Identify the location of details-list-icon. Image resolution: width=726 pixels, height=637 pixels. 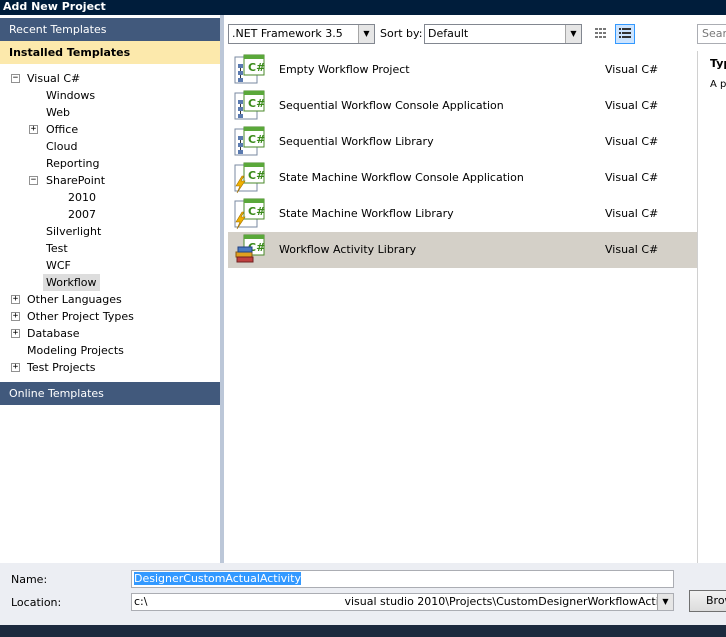
(625, 33).